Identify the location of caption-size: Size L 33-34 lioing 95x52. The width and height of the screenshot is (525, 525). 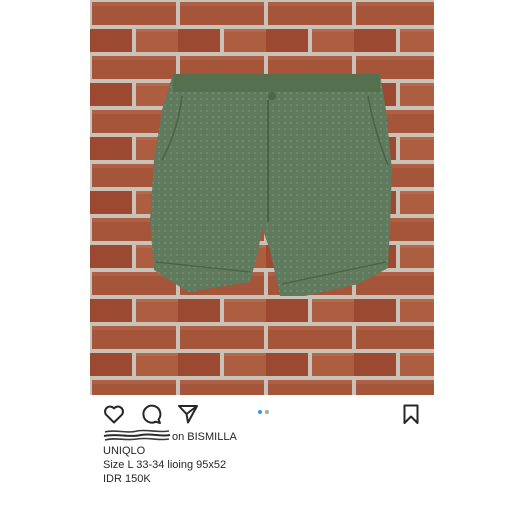
(165, 465).